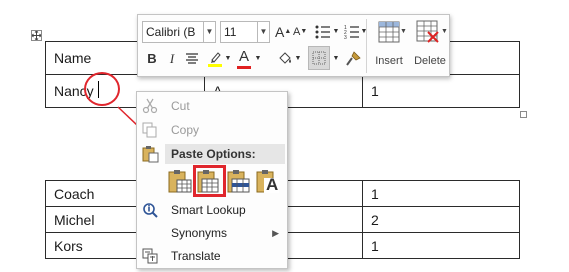  What do you see at coordinates (212, 210) in the screenshot?
I see `menu-item-smart-lookup: Smart Lookup` at bounding box center [212, 210].